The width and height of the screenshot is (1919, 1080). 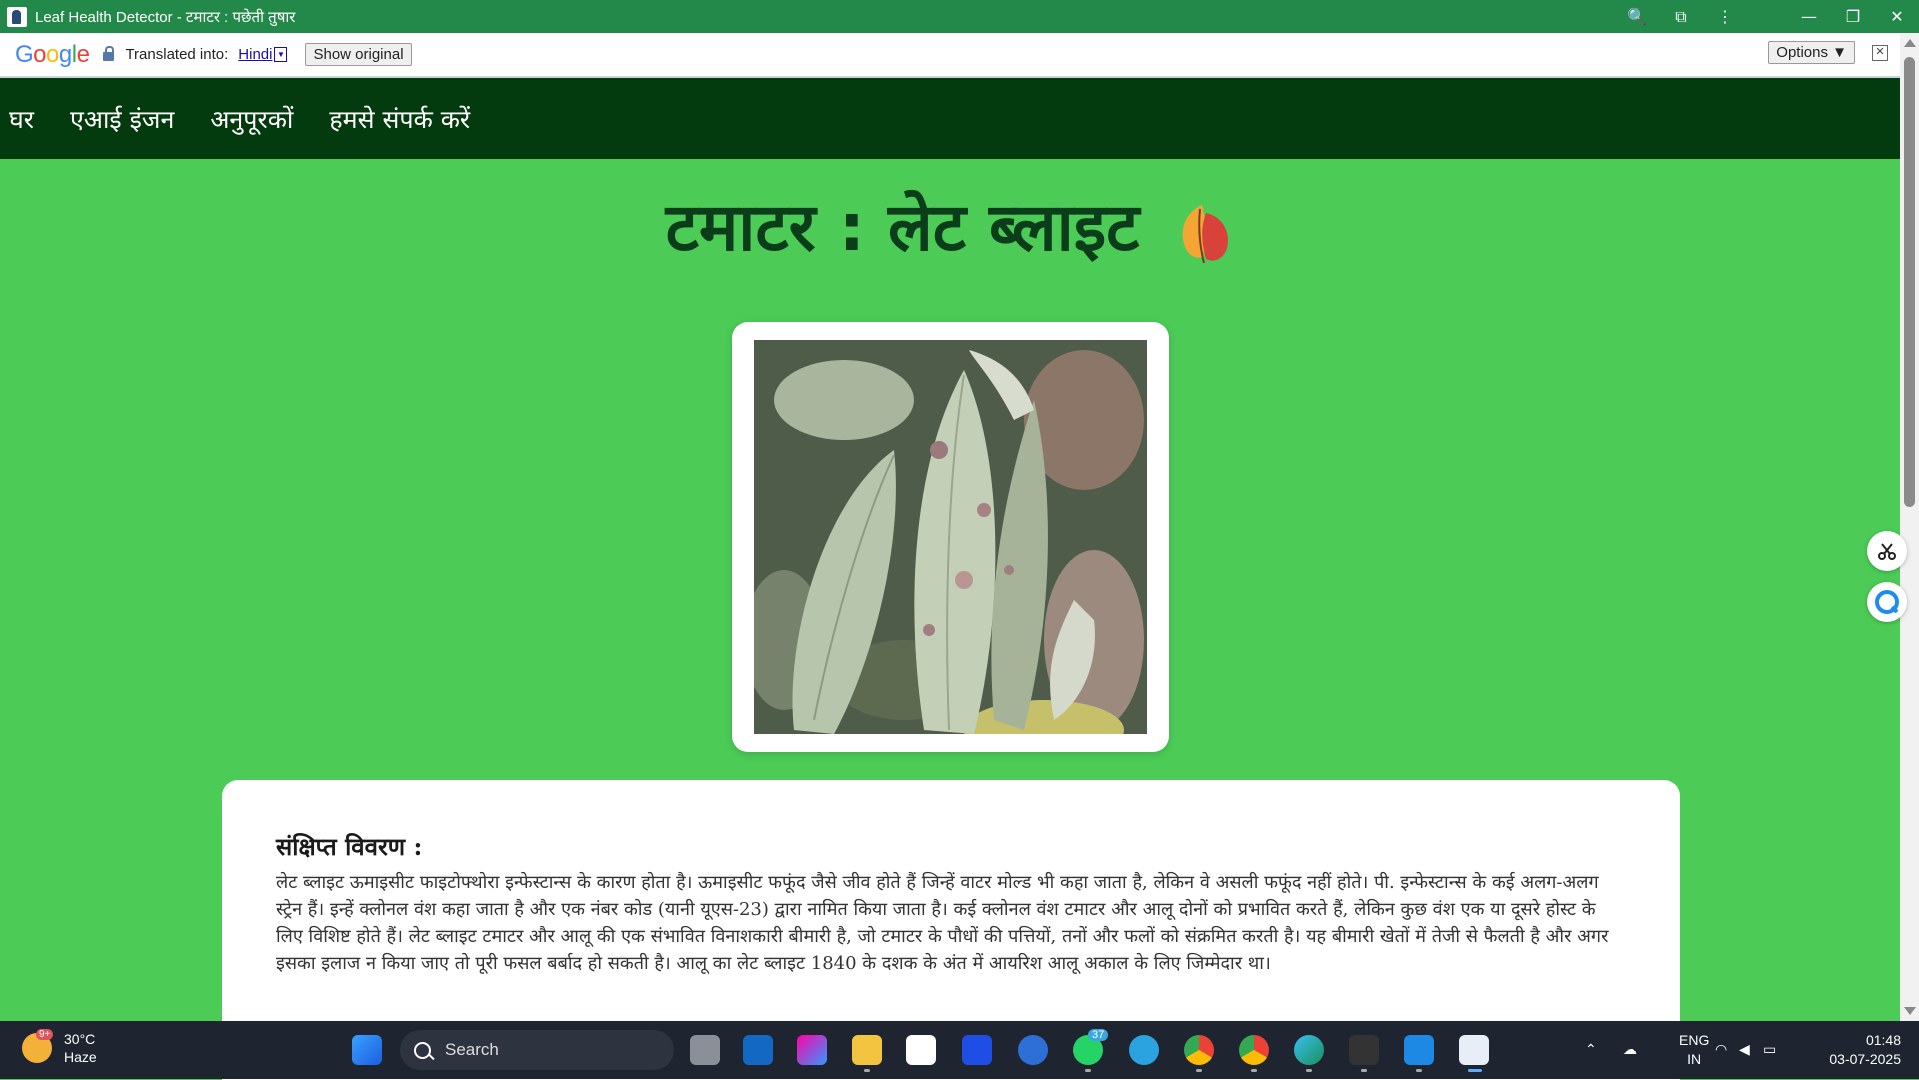 I want to click on page-title: टमाटर : लेट ब्लाइट, so click(x=950, y=225).